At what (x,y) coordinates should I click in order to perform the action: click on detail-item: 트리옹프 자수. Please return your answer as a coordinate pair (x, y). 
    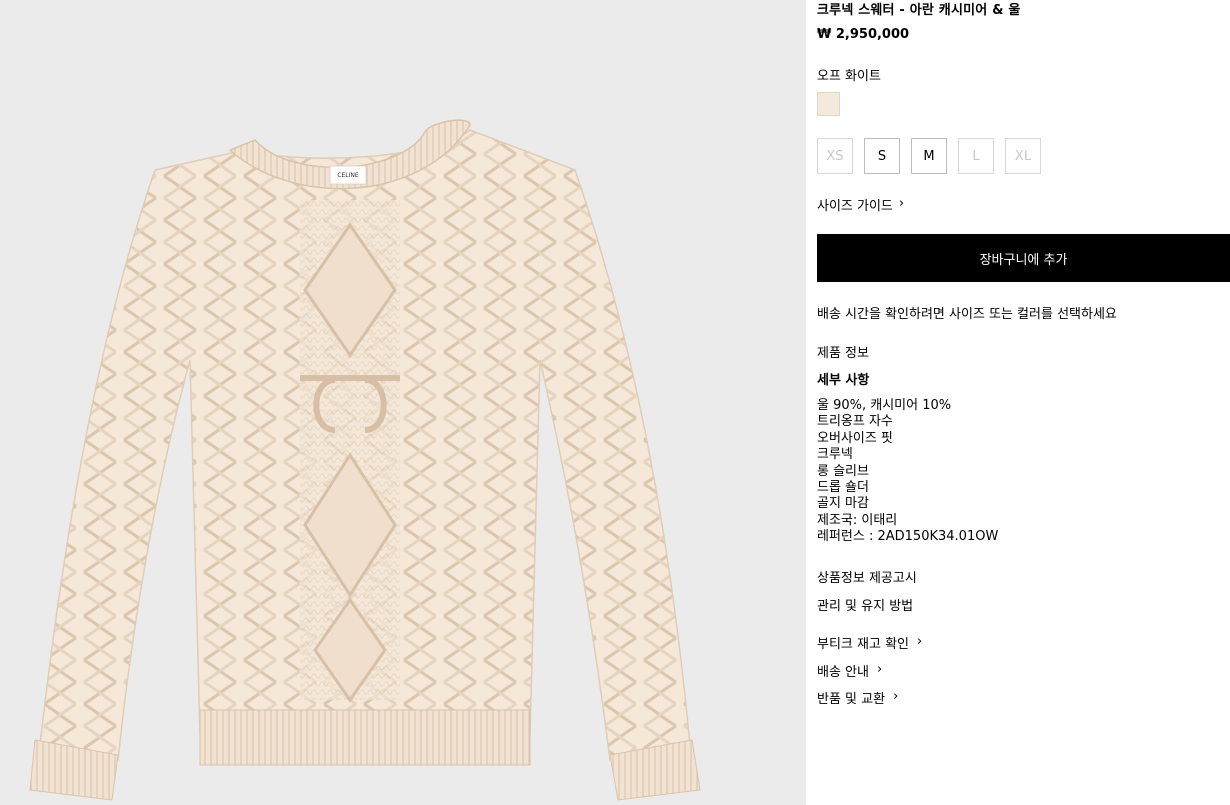
    Looking at the image, I should click on (855, 422).